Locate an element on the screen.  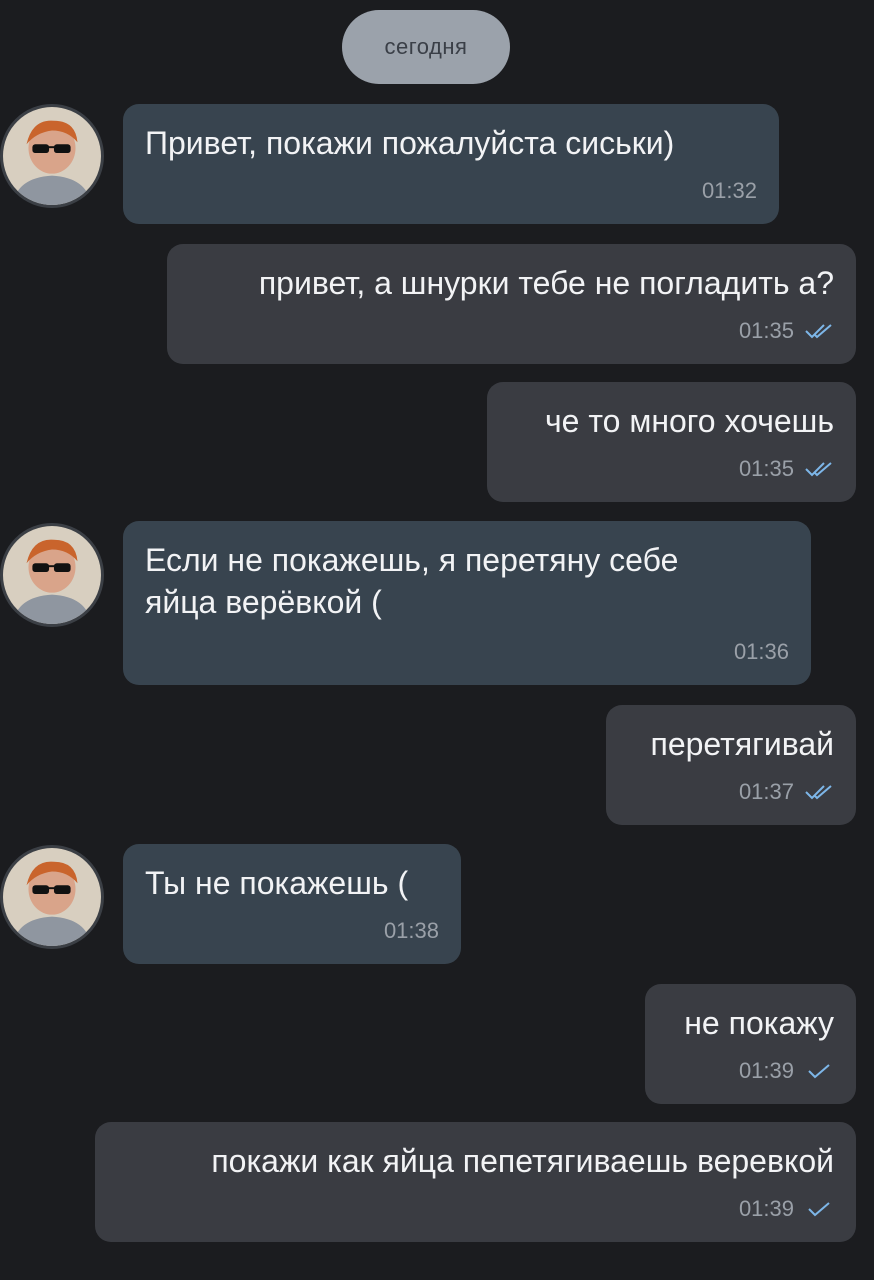
message-time: 01:32 is located at coordinates (729, 190).